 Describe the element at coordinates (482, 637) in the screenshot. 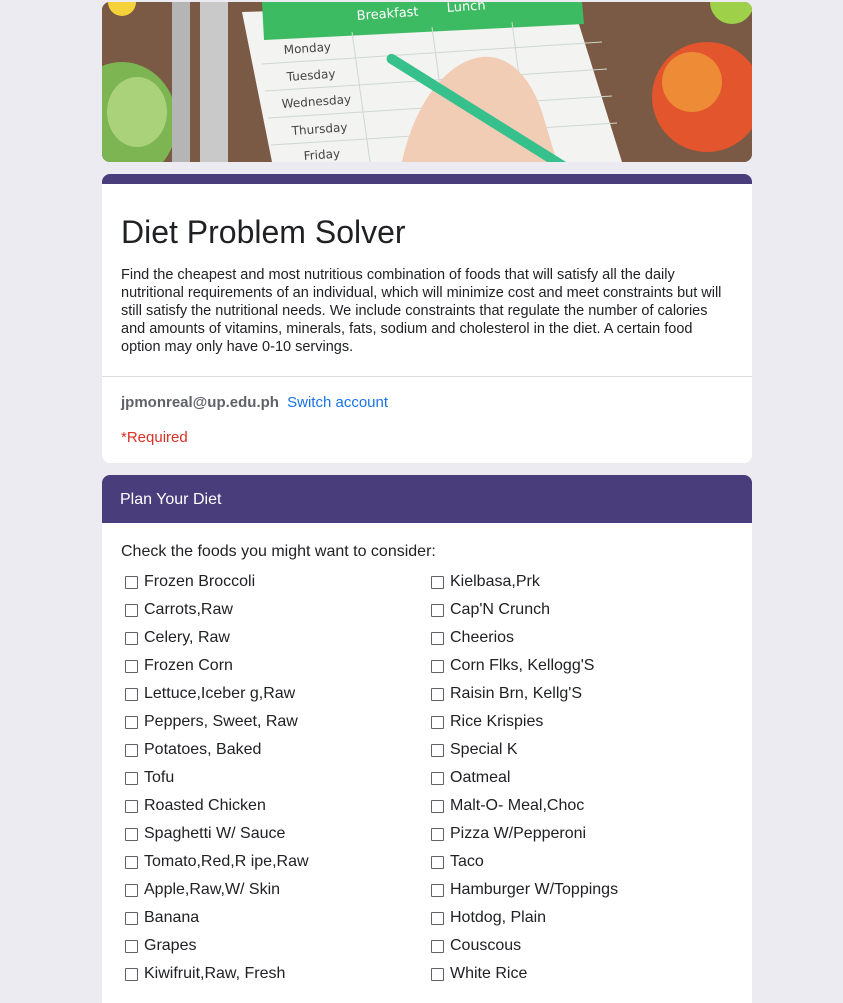

I see `option-label: Cheerios` at that location.